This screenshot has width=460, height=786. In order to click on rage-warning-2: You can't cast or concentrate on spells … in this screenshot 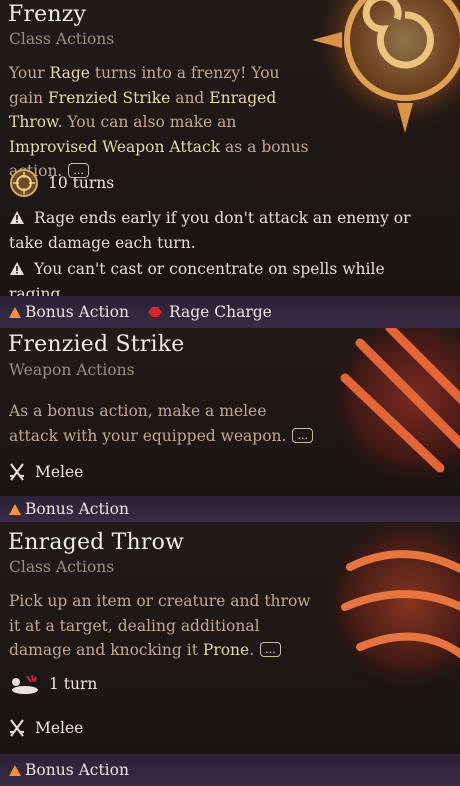, I will do `click(197, 278)`.